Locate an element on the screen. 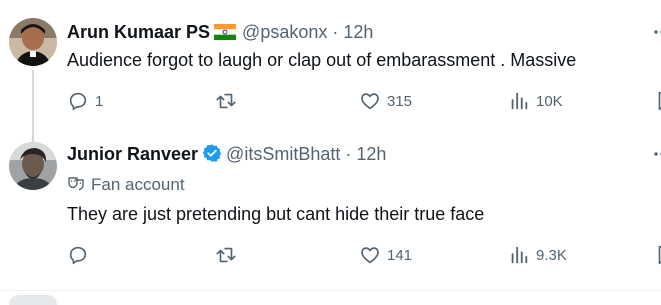 The image size is (661, 305). reply-count: 1 is located at coordinates (99, 101).